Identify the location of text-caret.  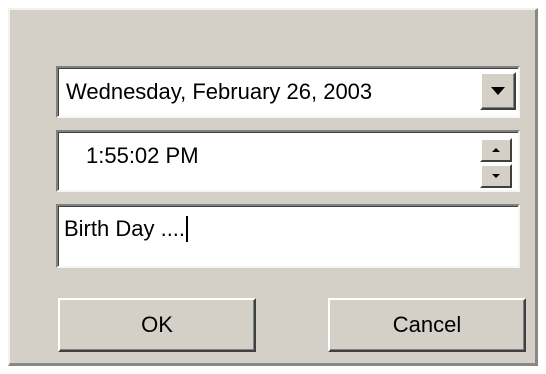
(187, 229).